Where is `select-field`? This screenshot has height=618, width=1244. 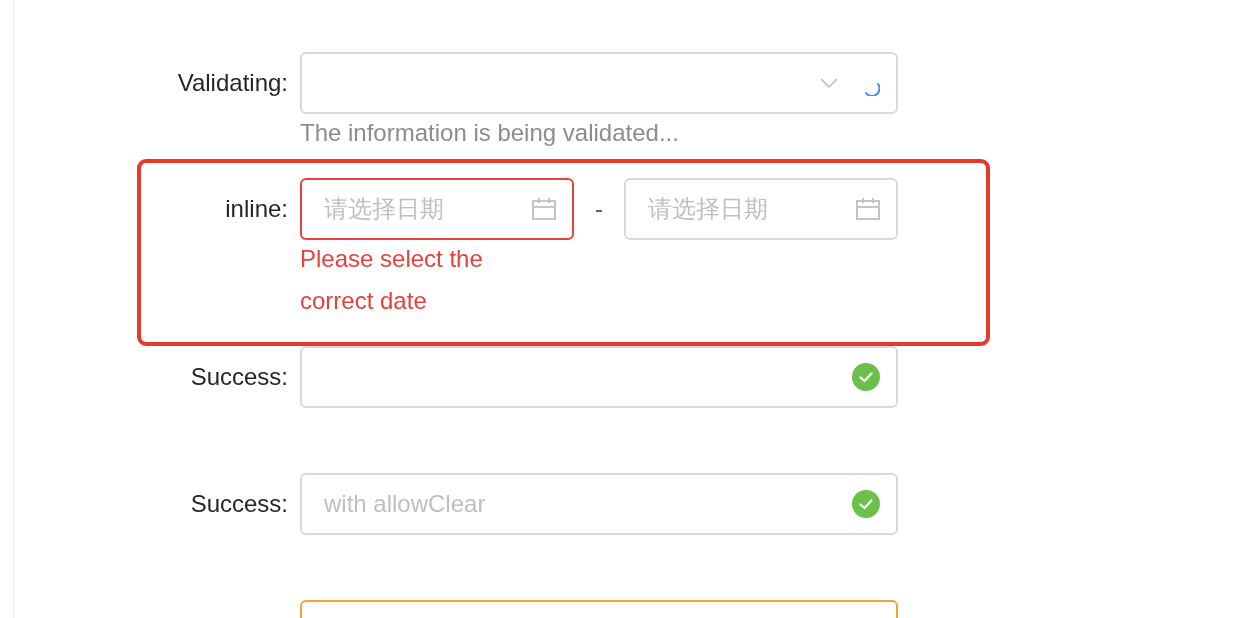
select-field is located at coordinates (599, 83).